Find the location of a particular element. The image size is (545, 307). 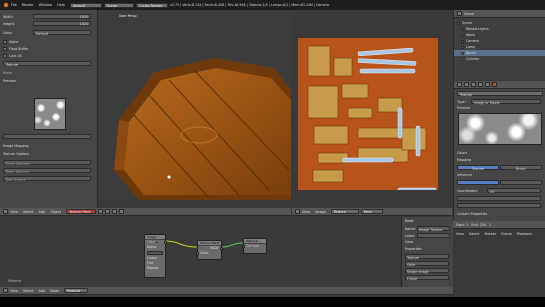

viewport-menu-add: Add is located at coordinates (42, 212).